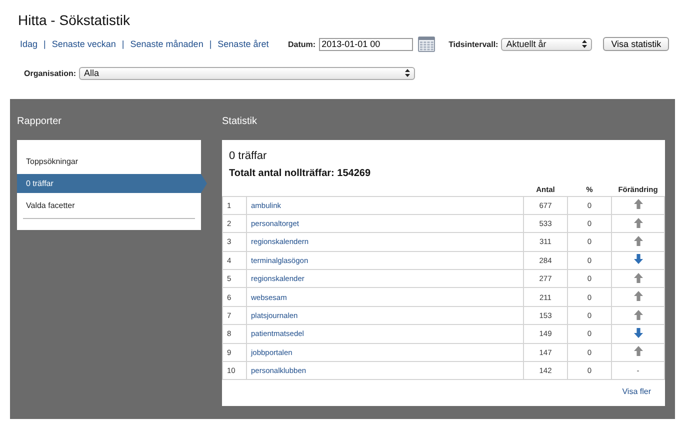 The height and width of the screenshot is (439, 685). What do you see at coordinates (636, 44) in the screenshot?
I see `show-statistics-button: Visa statistik` at bounding box center [636, 44].